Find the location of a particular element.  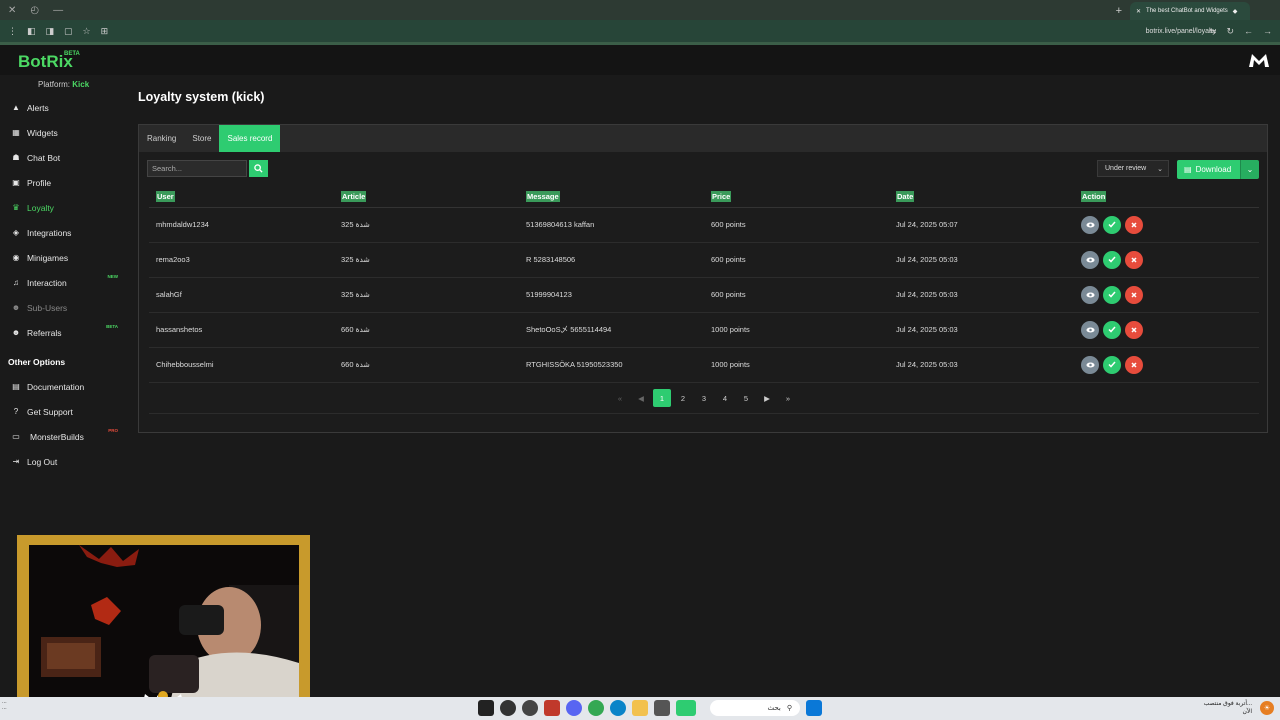

sidebar-item-loyalty: ♛ Loyalty is located at coordinates (63, 207).